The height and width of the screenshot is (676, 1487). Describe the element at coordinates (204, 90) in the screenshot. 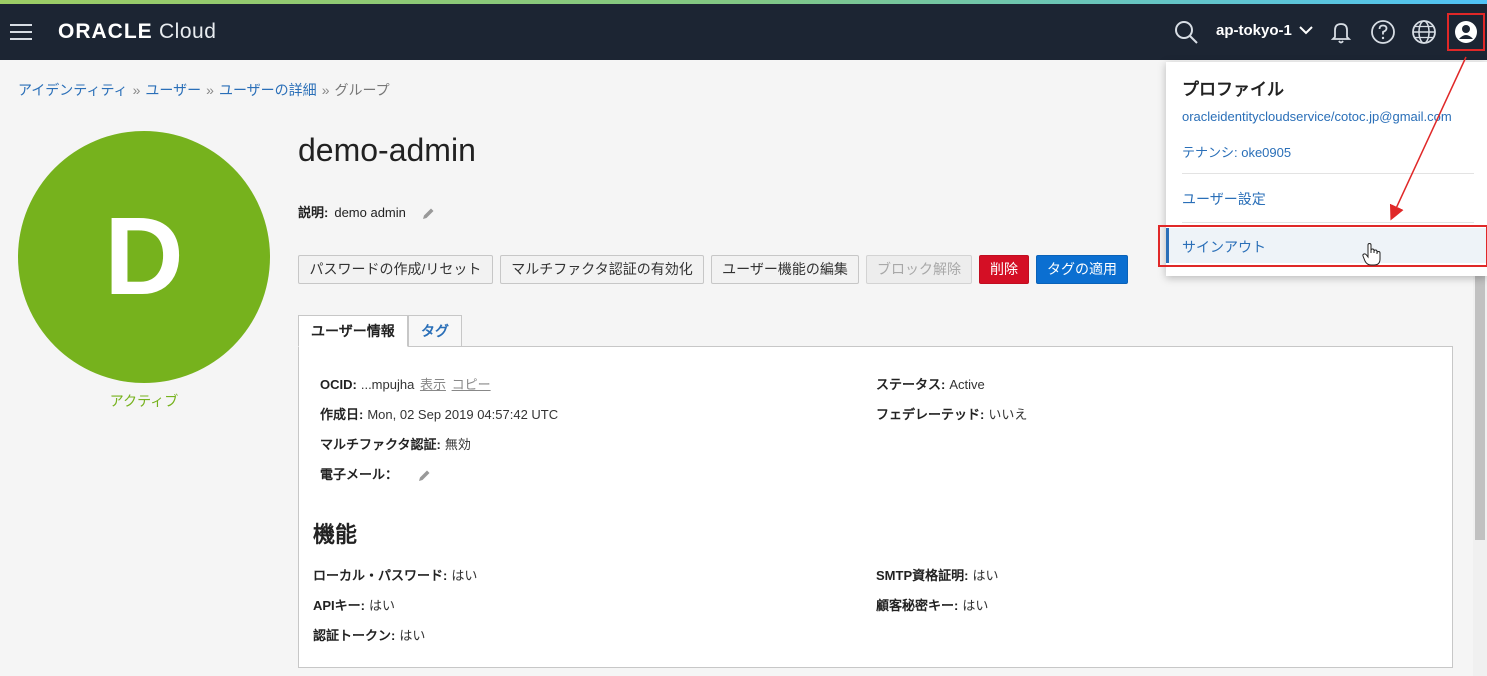

I see `breadcrumb: アイデンティティ» ユーザー» ユーザーの詳細» グループ` at that location.